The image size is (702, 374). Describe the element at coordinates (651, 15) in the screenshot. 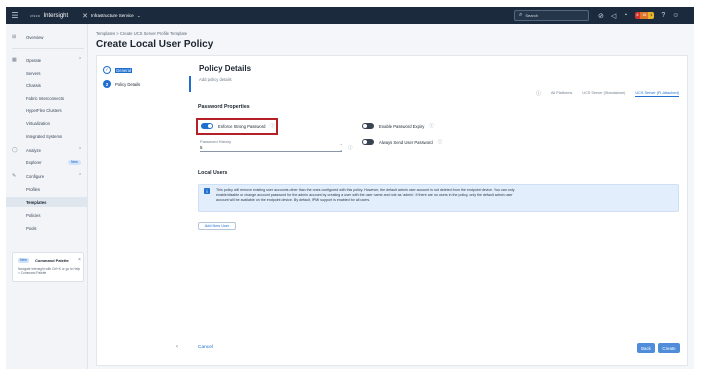

I see `alert-badge-yellow: 4` at that location.